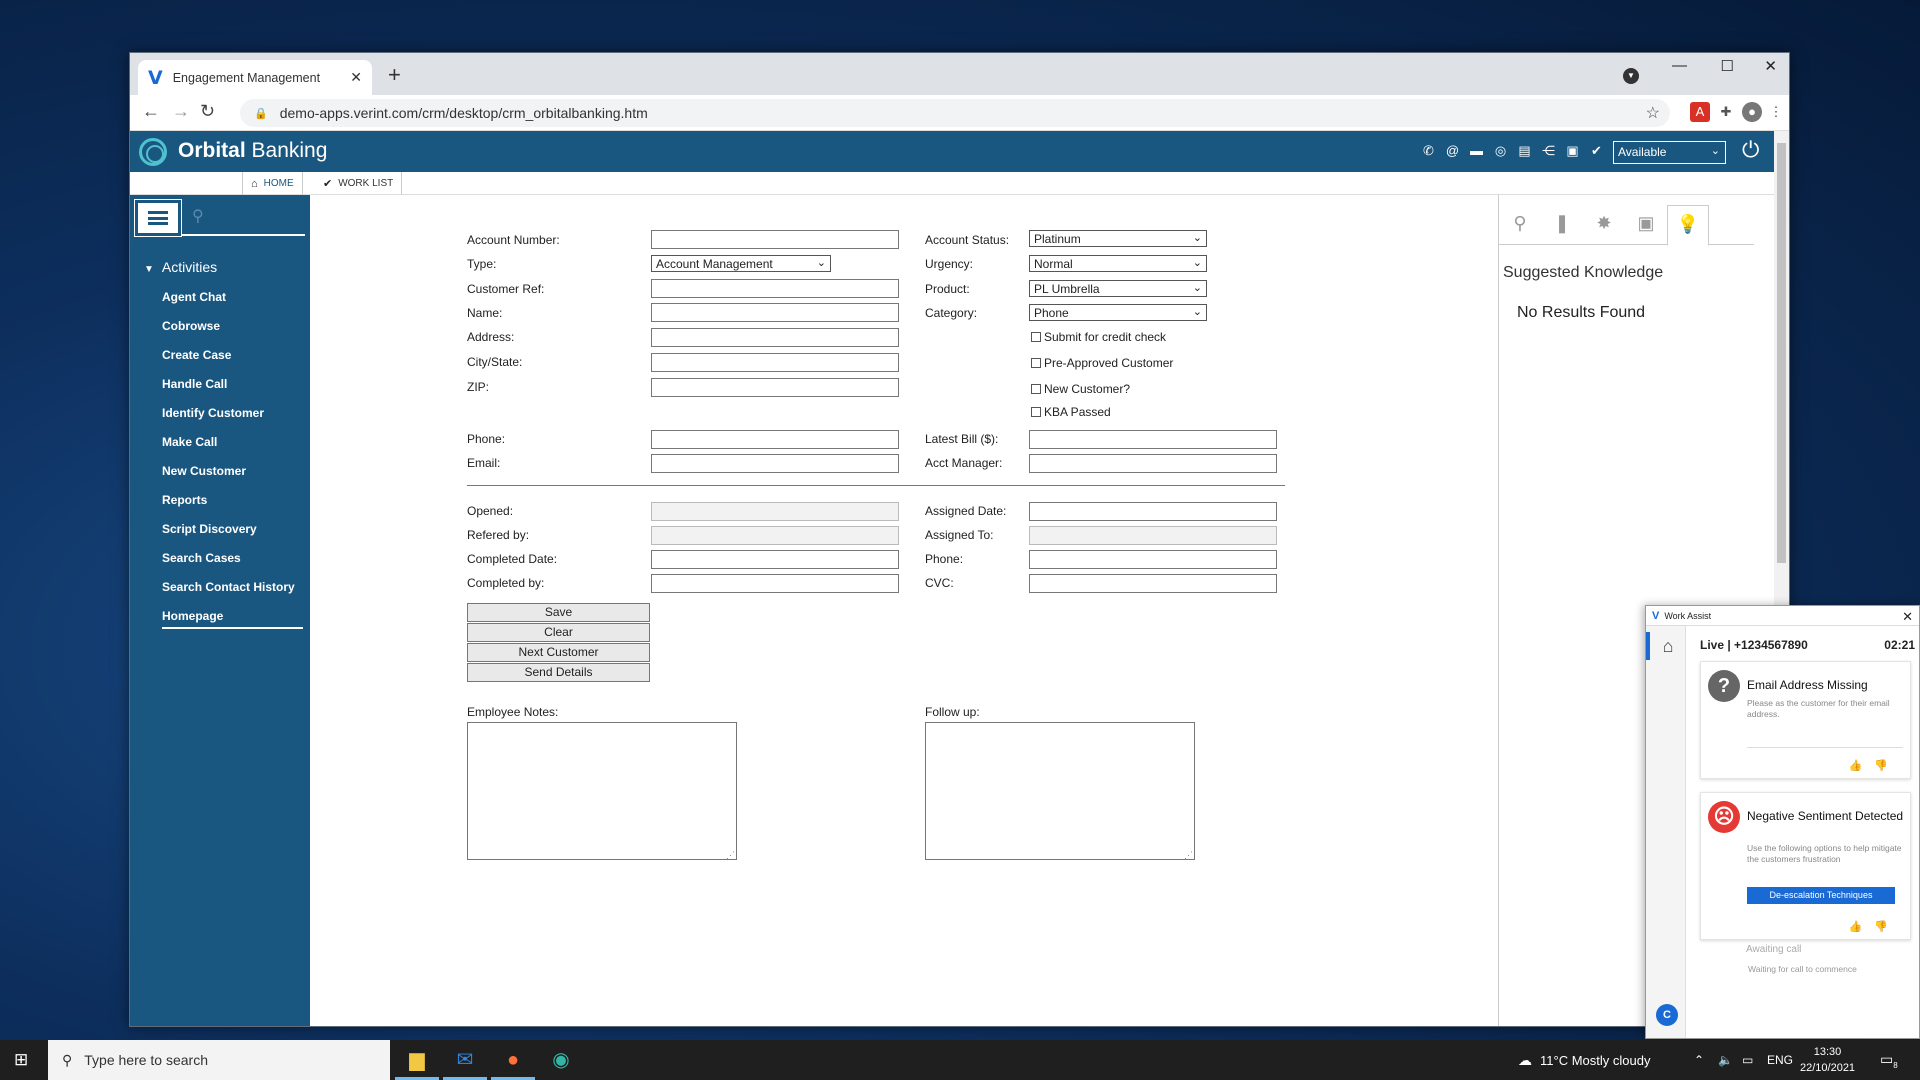 Image resolution: width=1920 pixels, height=1080 pixels. What do you see at coordinates (1727, 66) in the screenshot?
I see `maximize-button: ☐` at bounding box center [1727, 66].